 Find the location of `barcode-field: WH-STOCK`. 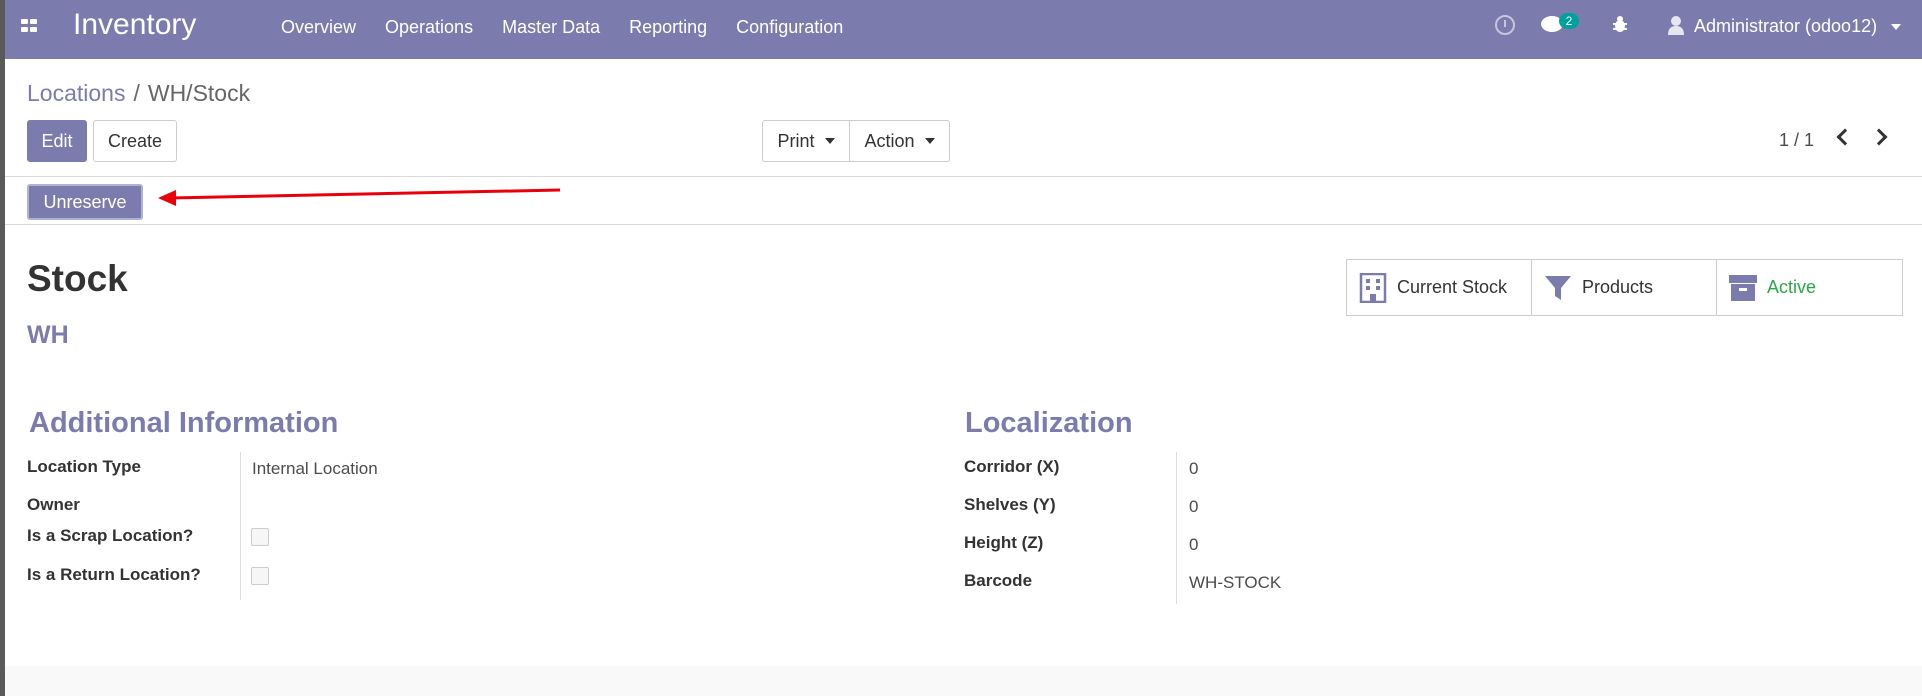

barcode-field: WH-STOCK is located at coordinates (1235, 583).